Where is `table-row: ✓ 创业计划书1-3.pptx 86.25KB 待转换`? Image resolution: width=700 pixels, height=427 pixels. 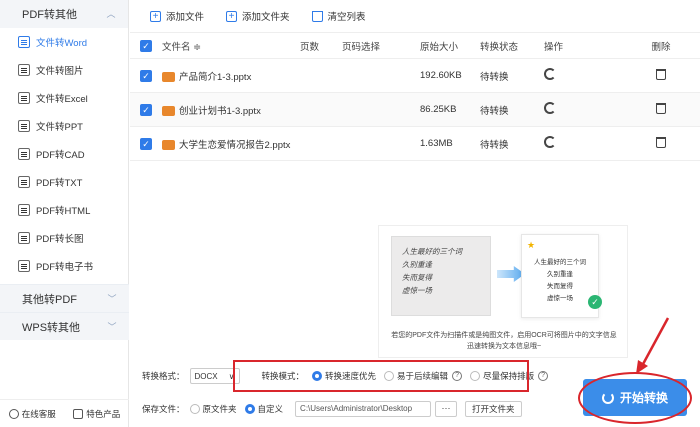 table-row: ✓ 创业计划书1-3.pptx 86.25KB 待转换 is located at coordinates (415, 110).